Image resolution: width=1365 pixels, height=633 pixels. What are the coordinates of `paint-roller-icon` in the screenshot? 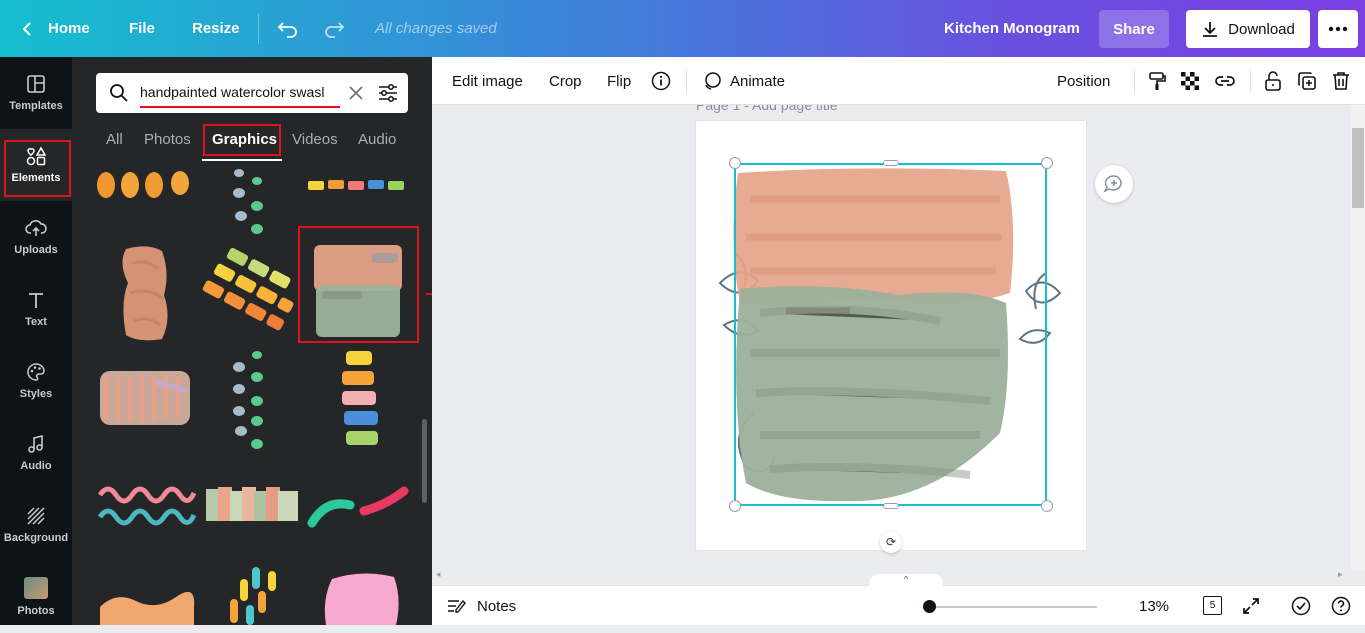 It's located at (1157, 81).